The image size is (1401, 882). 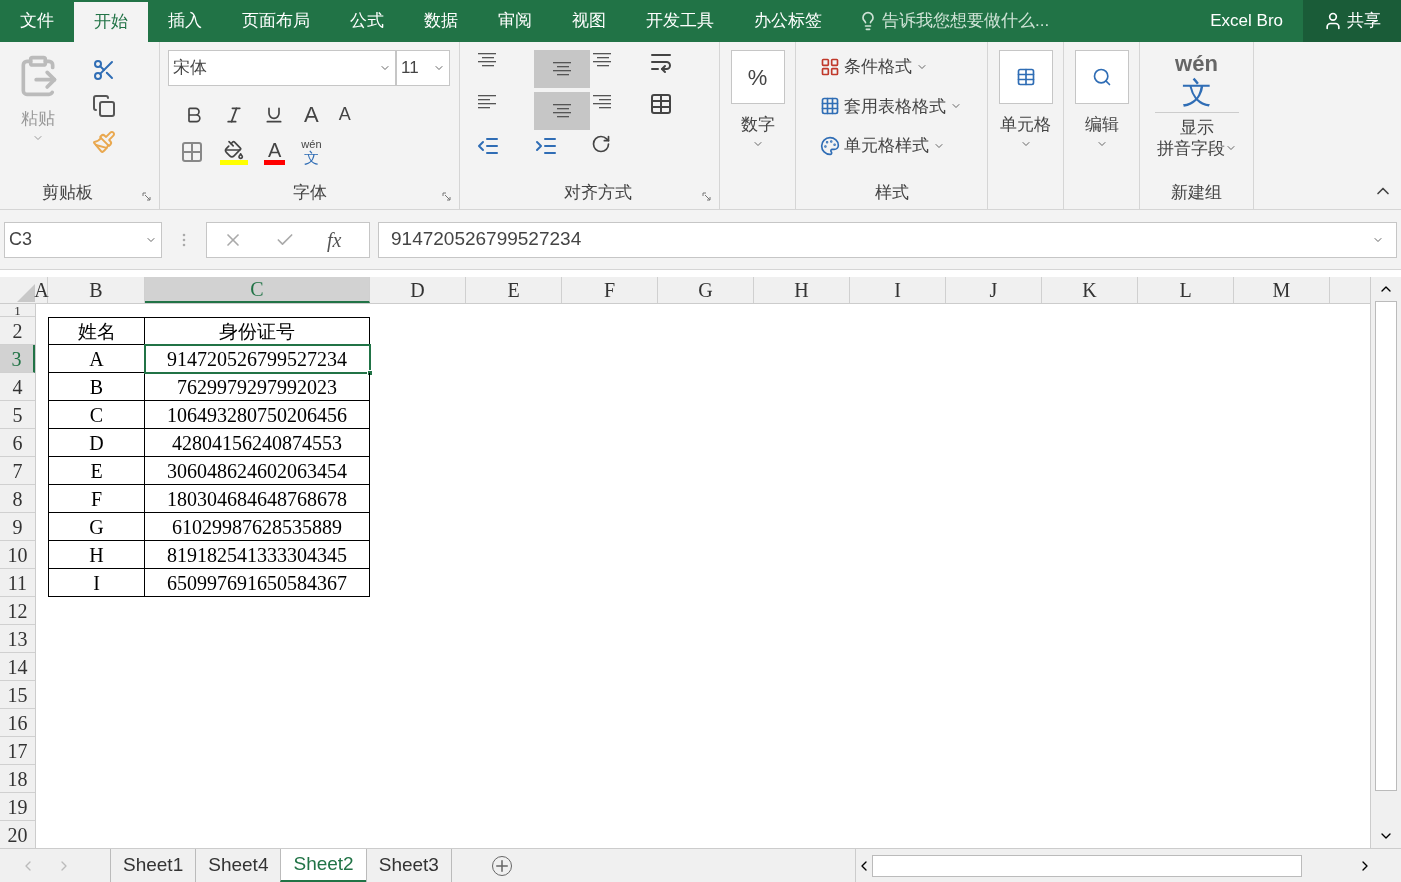 What do you see at coordinates (17, 807) in the screenshot?
I see `row-header: 19` at bounding box center [17, 807].